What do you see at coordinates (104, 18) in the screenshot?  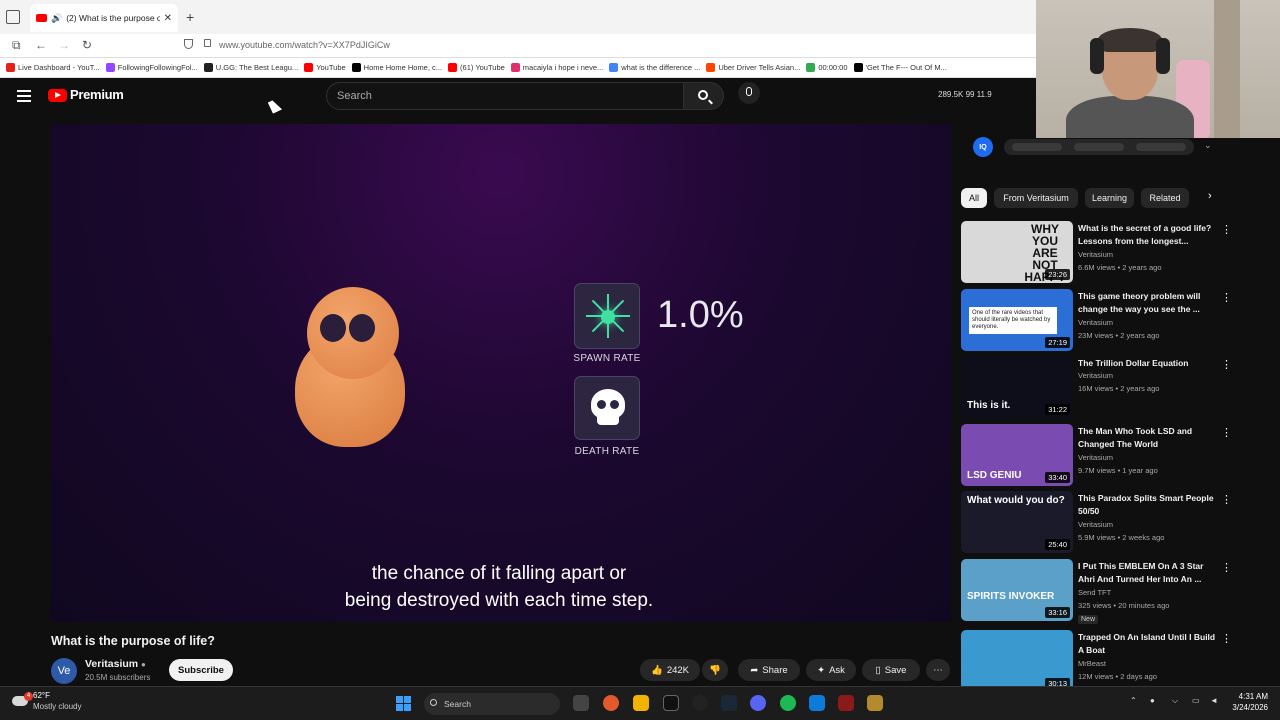 I see `browser-tab-active: 🔊 (2) What is the purpose of l ✕` at bounding box center [104, 18].